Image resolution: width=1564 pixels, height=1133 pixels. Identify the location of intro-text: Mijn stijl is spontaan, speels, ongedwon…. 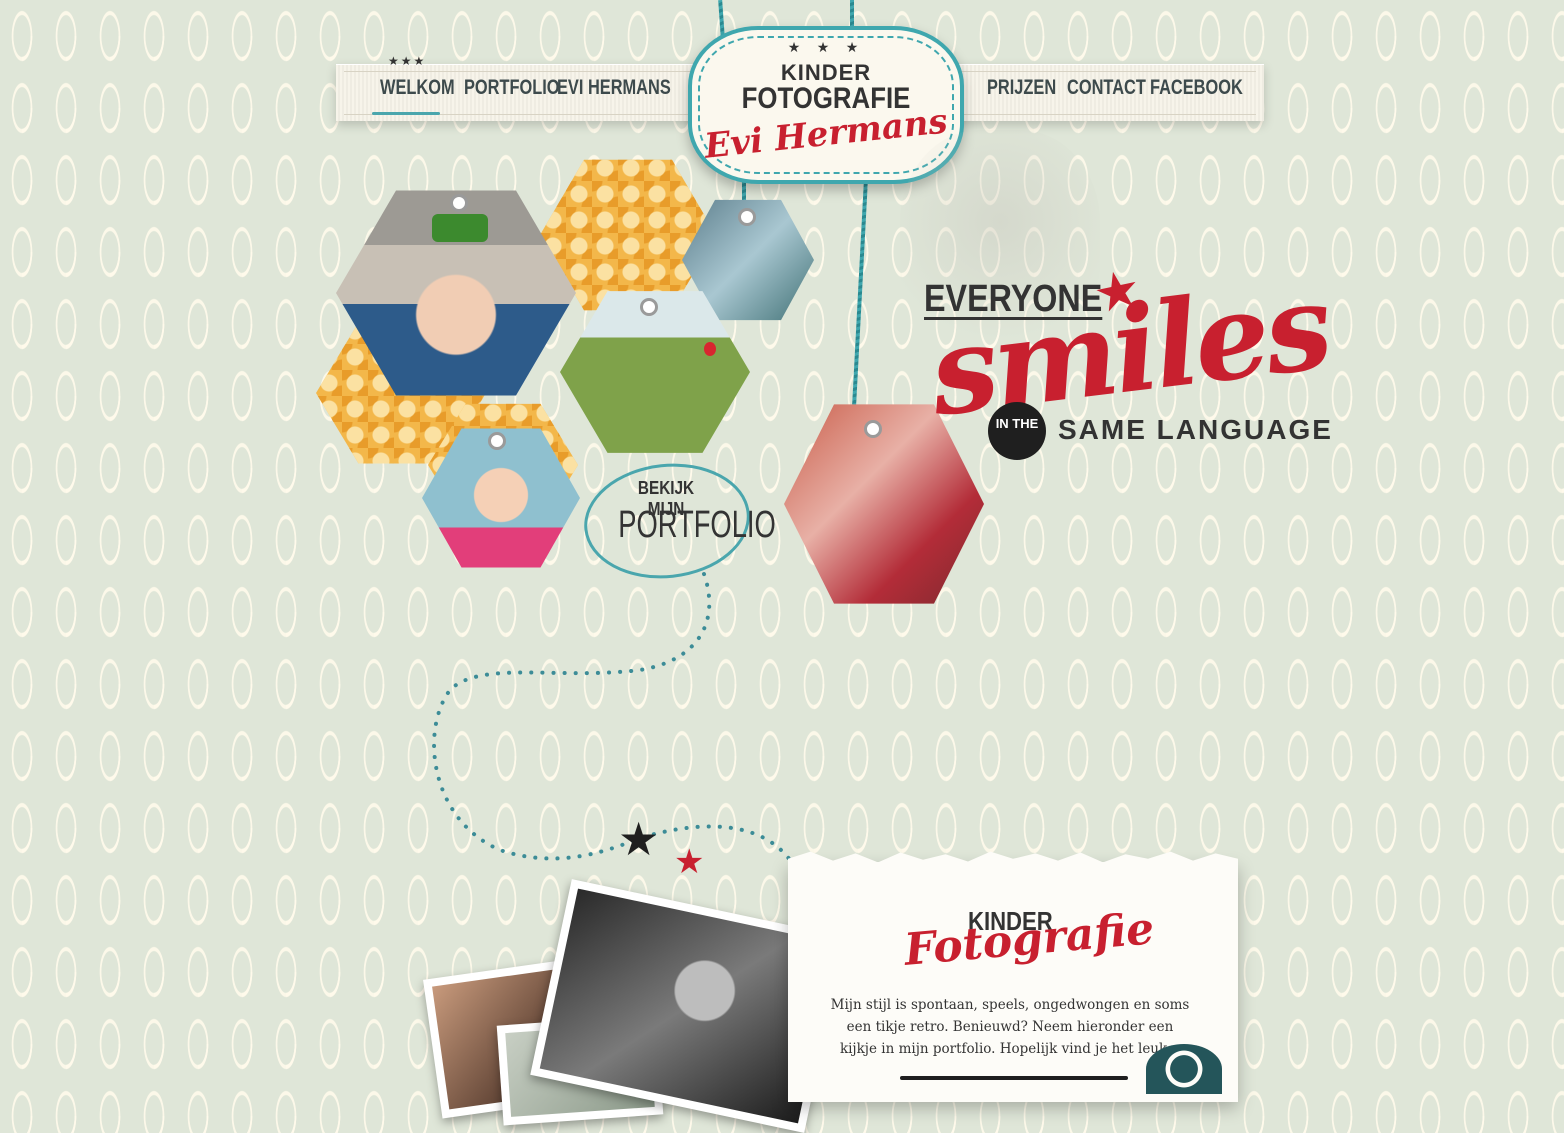
(1010, 1027).